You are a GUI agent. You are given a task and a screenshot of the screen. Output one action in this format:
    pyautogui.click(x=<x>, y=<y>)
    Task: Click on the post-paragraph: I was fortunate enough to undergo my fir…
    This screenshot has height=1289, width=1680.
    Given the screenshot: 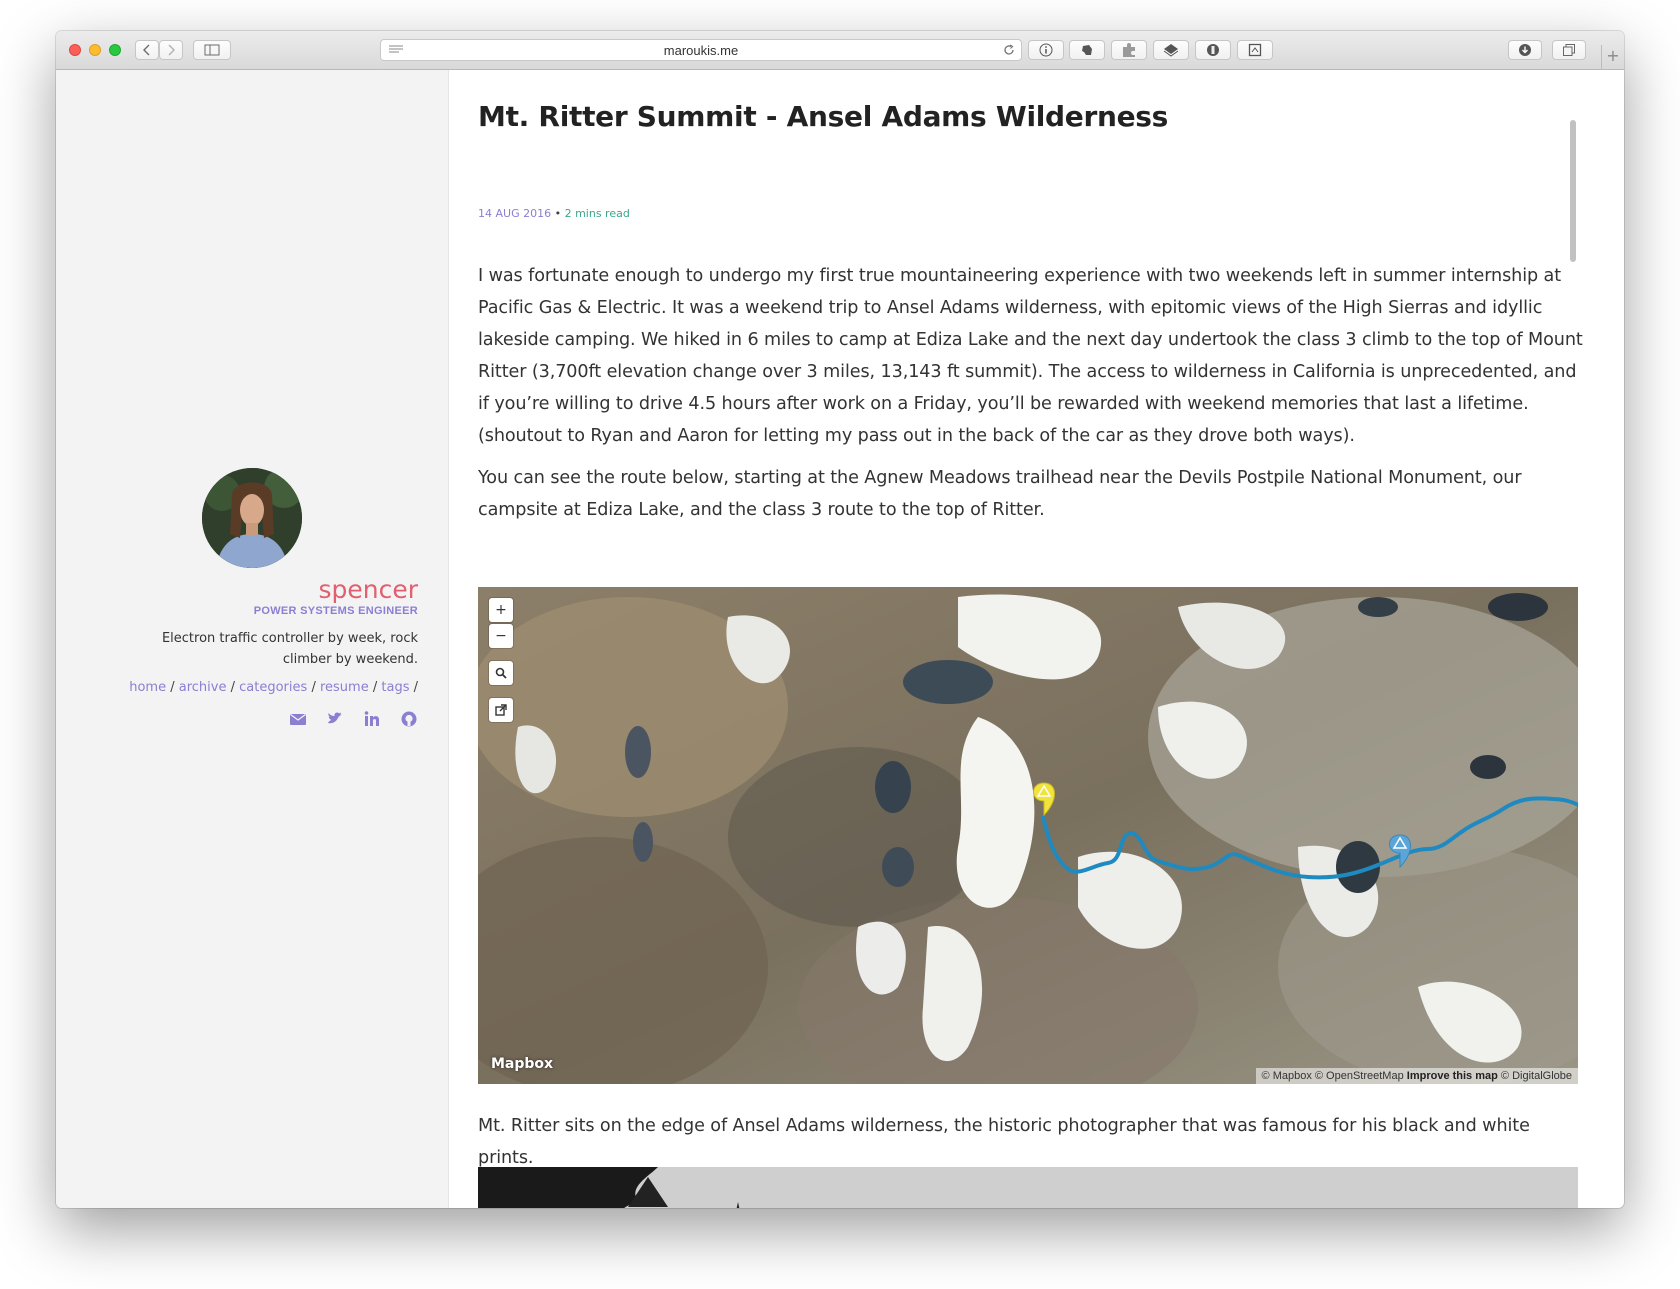 What is the action you would take?
    pyautogui.click(x=1030, y=356)
    